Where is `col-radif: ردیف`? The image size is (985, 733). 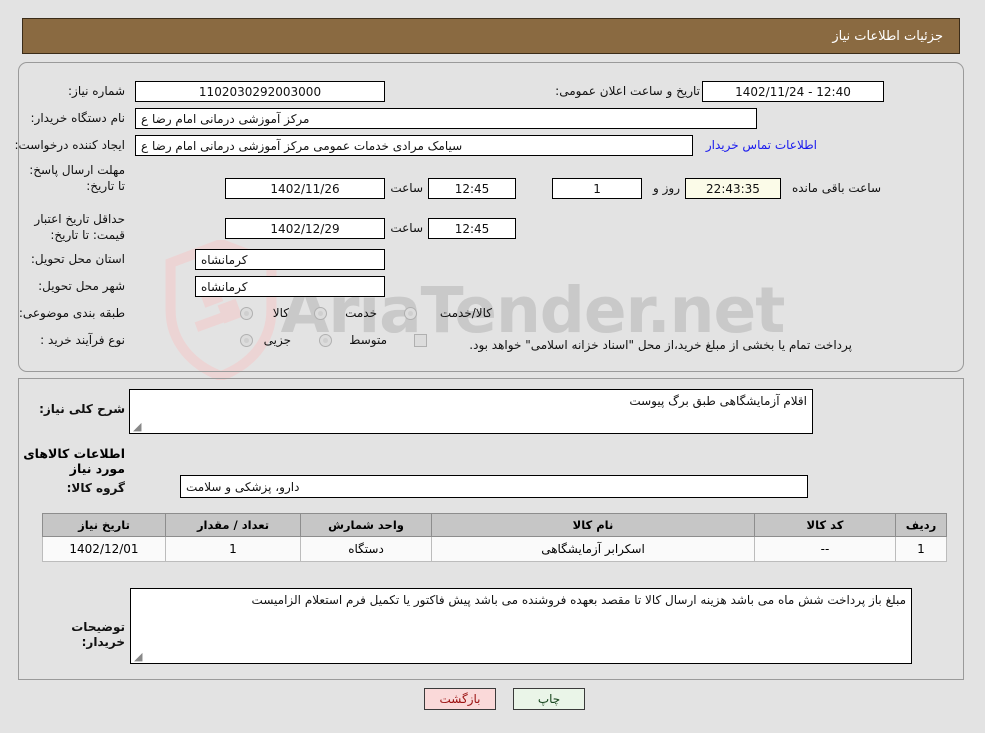 col-radif: ردیف is located at coordinates (921, 525).